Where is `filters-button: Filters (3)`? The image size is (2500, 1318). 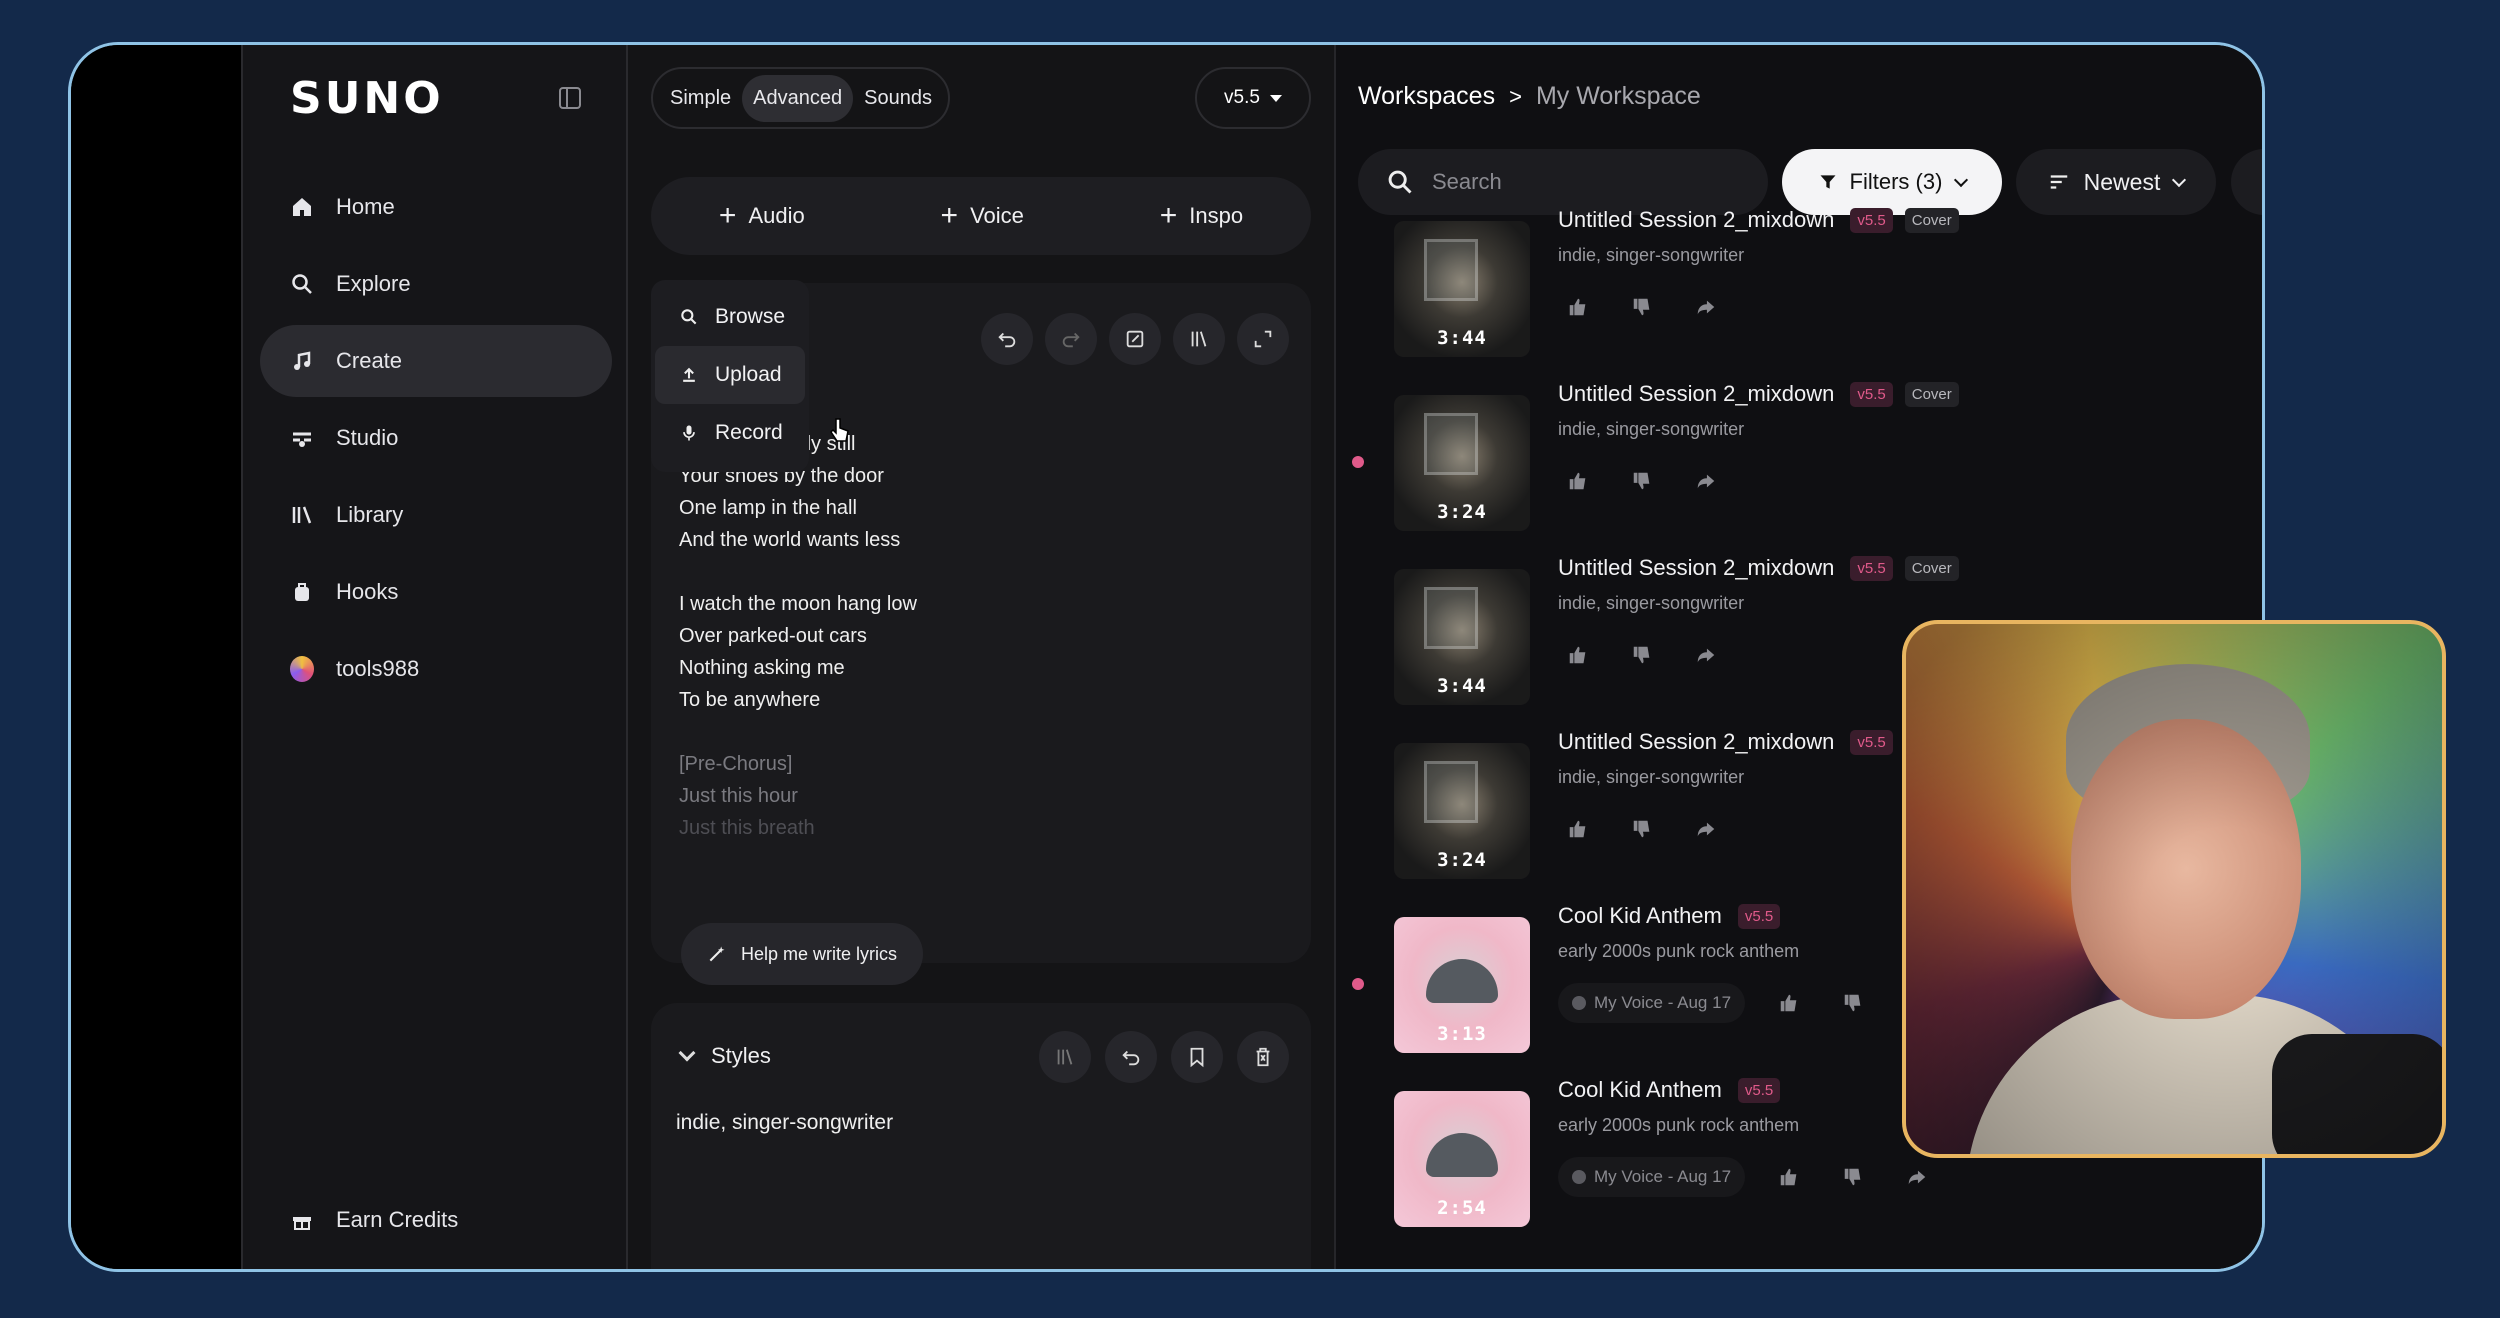
filters-button: Filters (3) is located at coordinates (1892, 182).